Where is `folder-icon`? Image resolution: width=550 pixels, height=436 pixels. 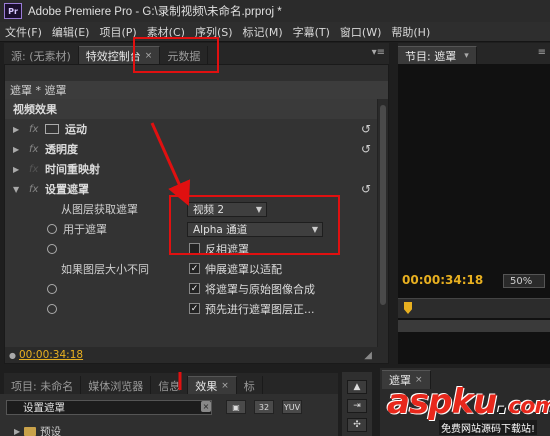
folder-icon is located at coordinates (30, 431).